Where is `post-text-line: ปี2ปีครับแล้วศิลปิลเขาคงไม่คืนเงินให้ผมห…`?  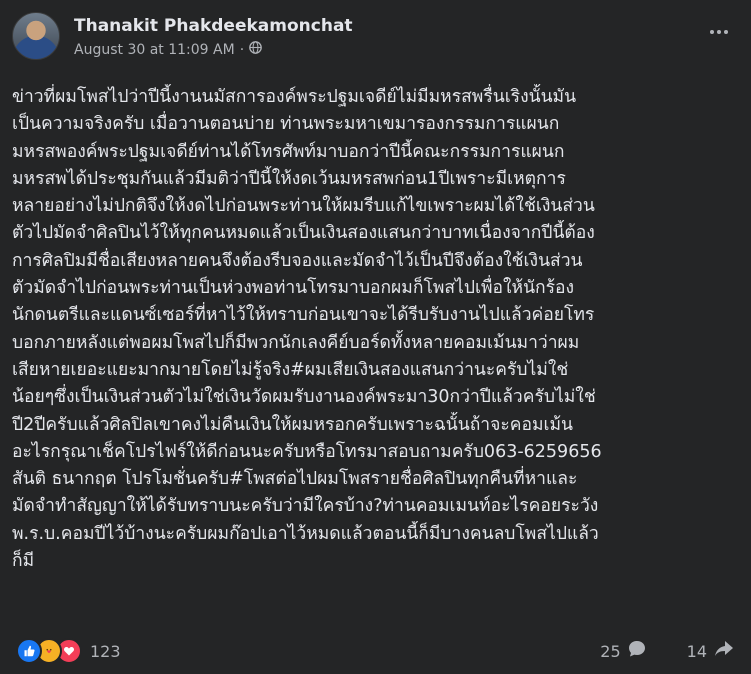
post-text-line: ปี2ปีครับแล้วศิลปิลเขาคงไม่คืนเงินให้ผมห… is located at coordinates (292, 424).